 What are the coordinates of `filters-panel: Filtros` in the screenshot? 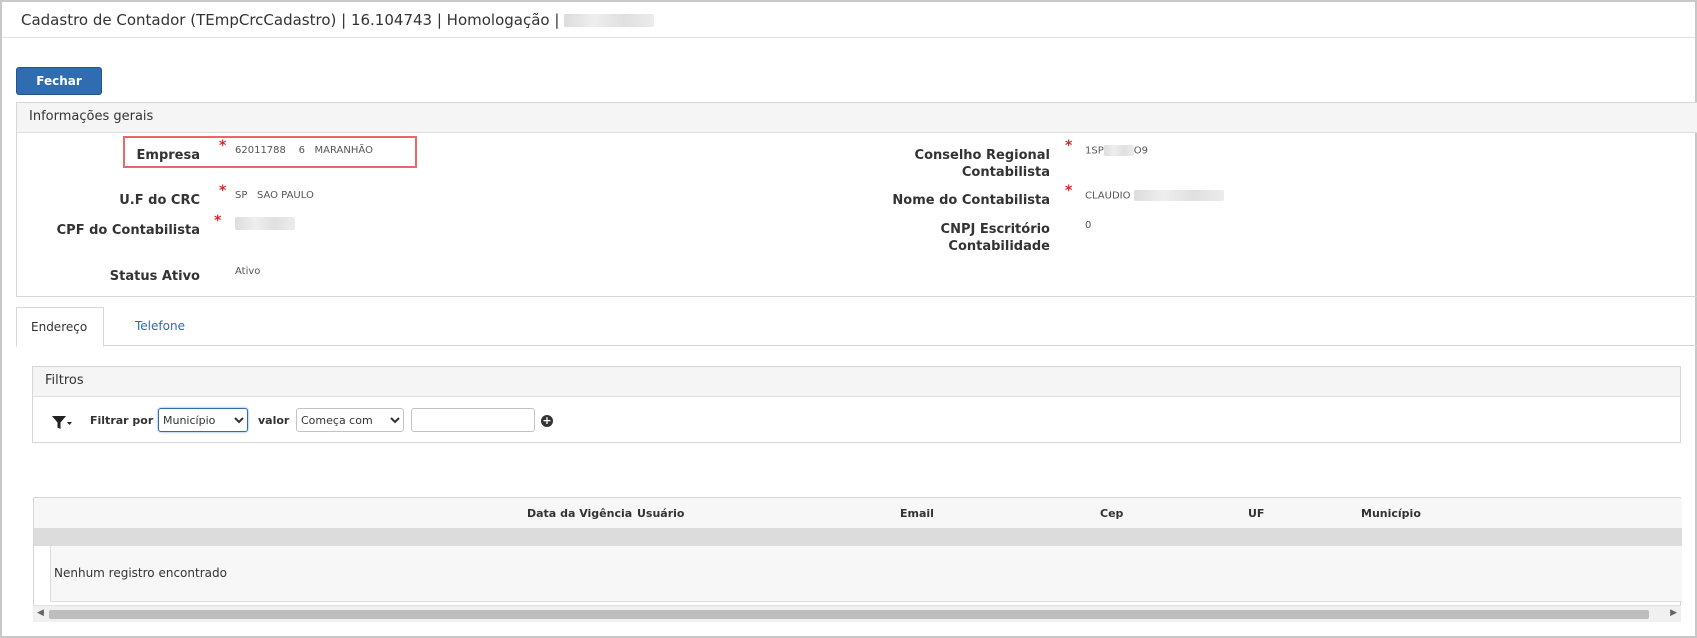 It's located at (856, 404).